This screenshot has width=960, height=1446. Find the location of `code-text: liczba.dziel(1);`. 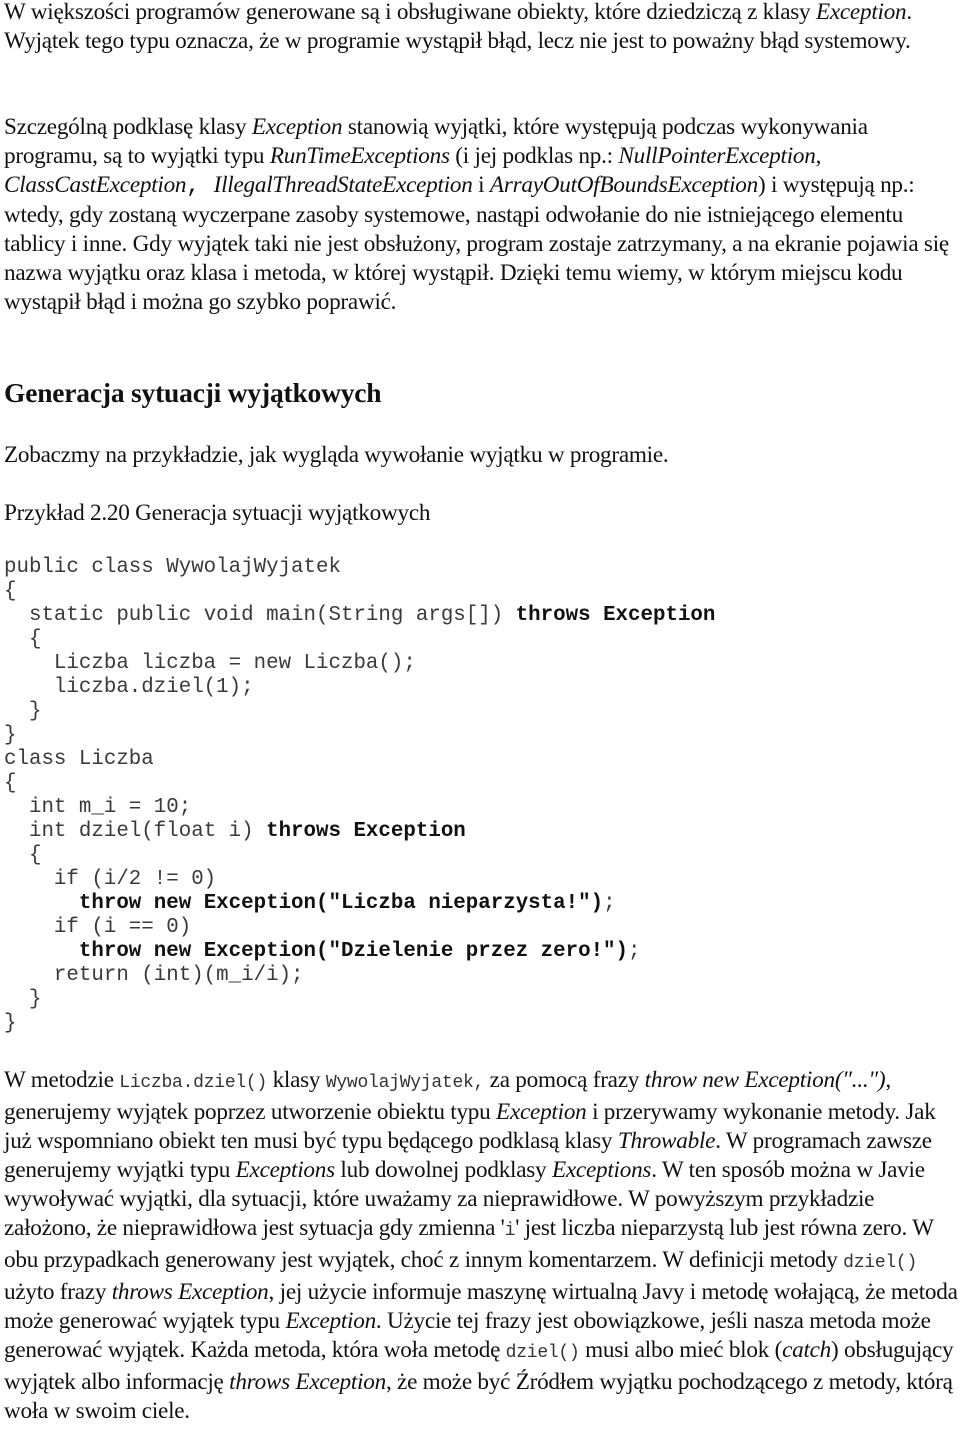

code-text: liczba.dziel(1); is located at coordinates (153, 687).